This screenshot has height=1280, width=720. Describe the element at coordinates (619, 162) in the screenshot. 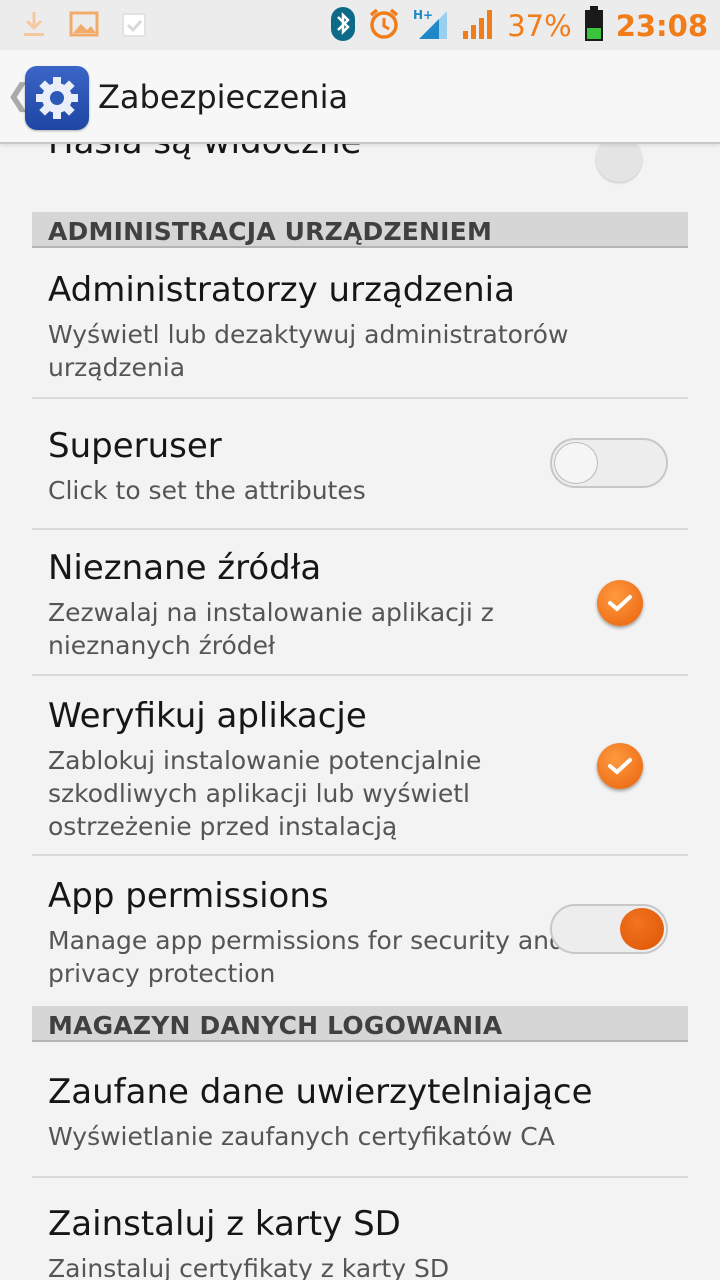

I see `show-passwords-checkbox` at that location.